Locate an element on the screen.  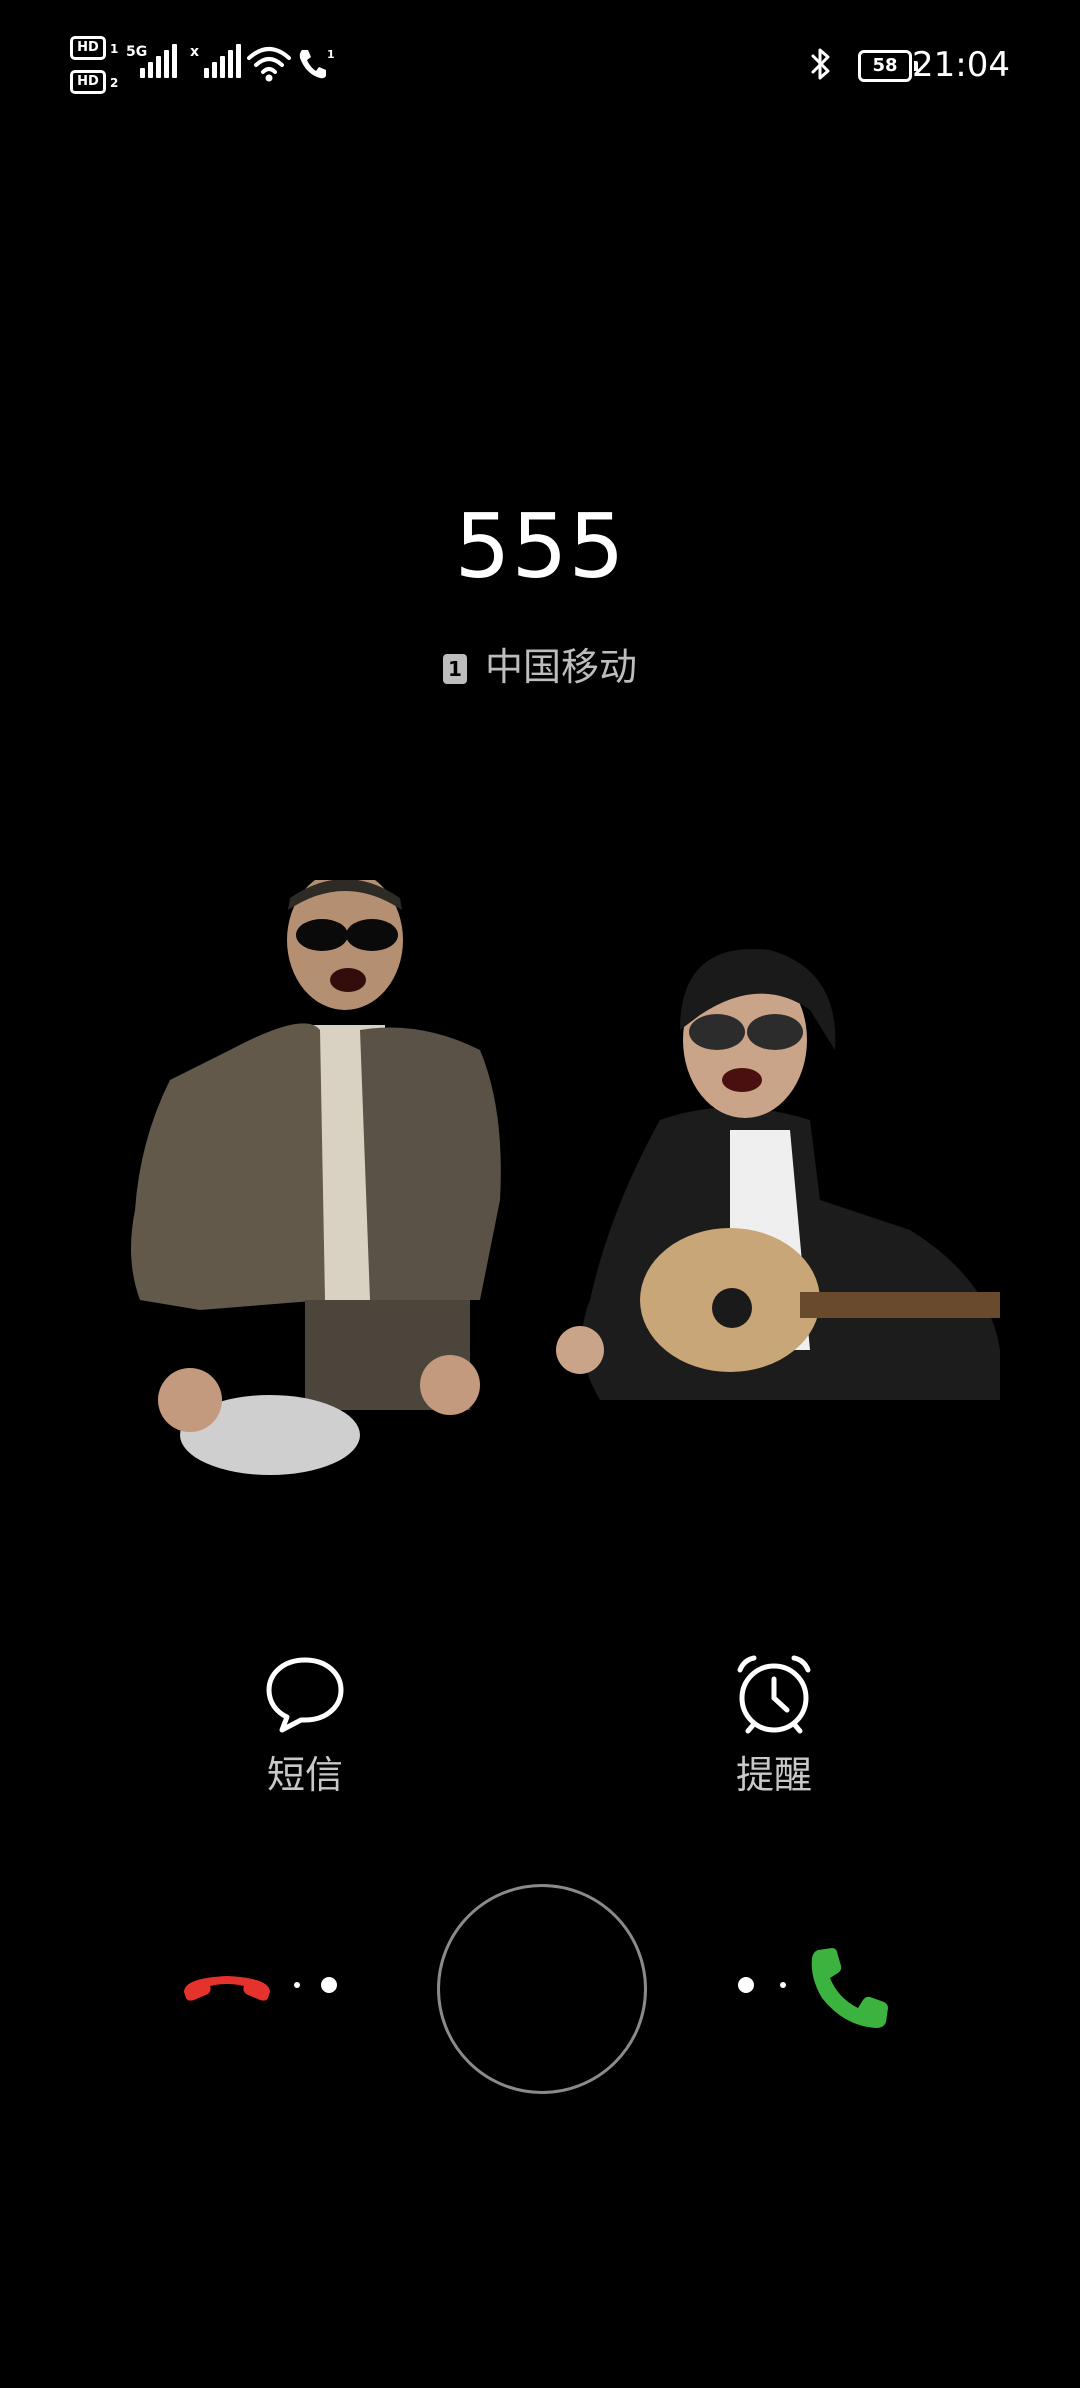
message-label: 短信 is located at coordinates (304, 1775).